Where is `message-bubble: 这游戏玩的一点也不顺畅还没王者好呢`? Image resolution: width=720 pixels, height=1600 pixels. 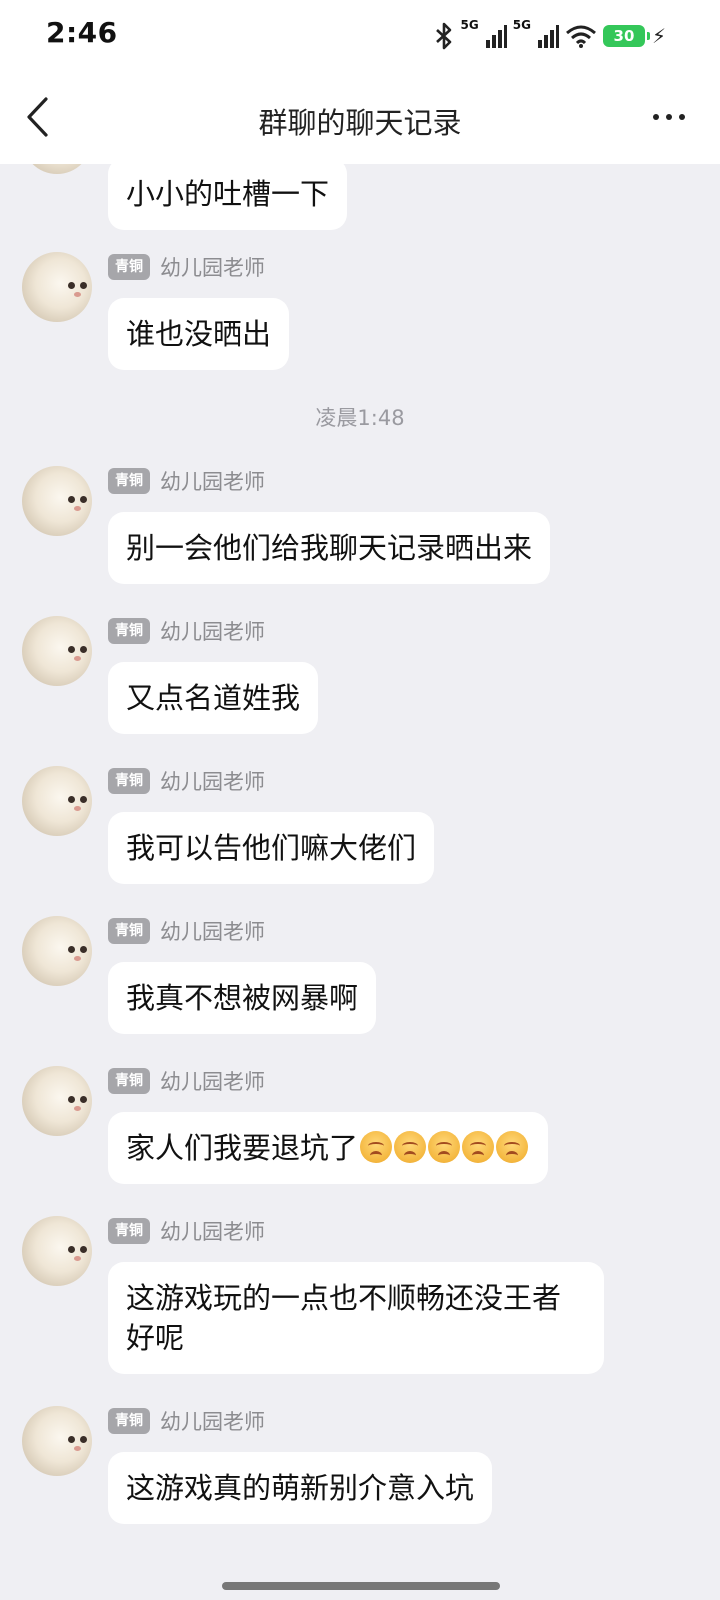 message-bubble: 这游戏玩的一点也不顺畅还没王者好呢 is located at coordinates (356, 1318).